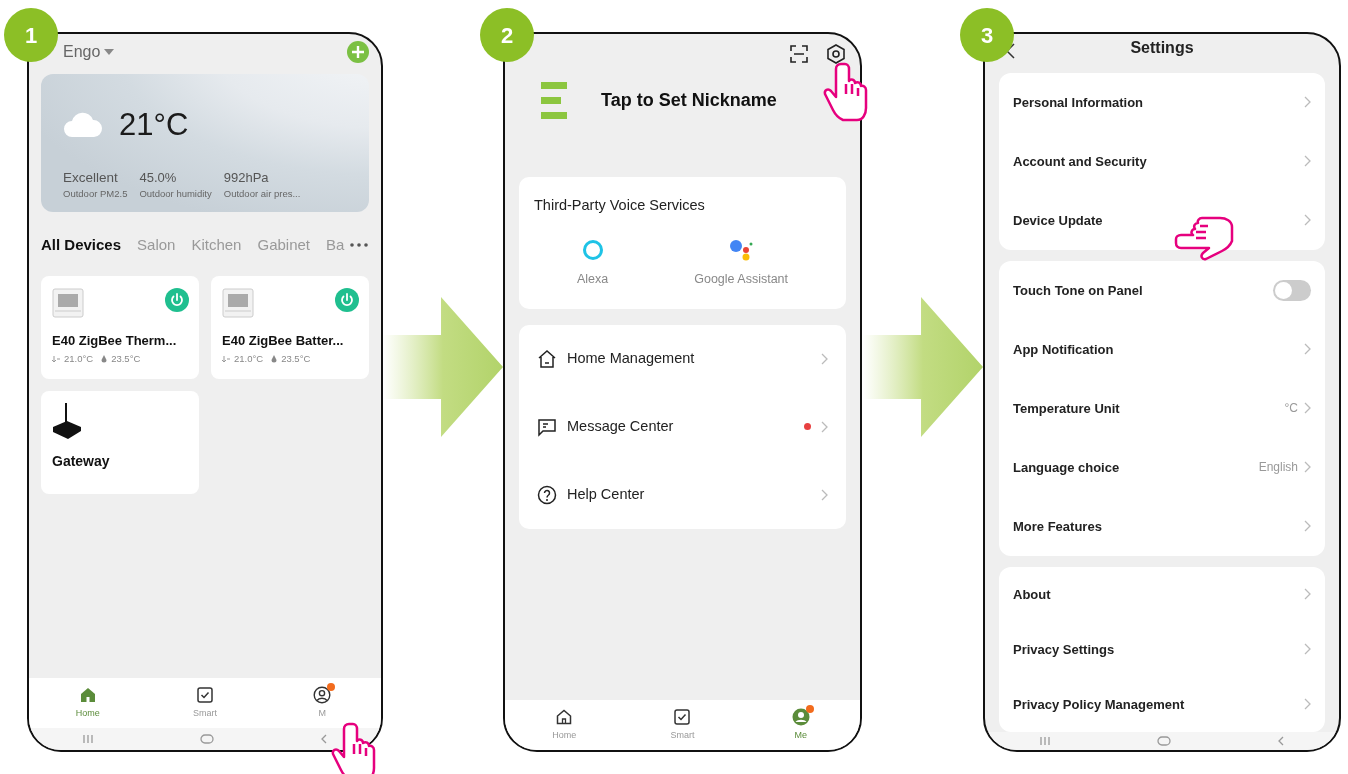 The height and width of the screenshot is (774, 1348). What do you see at coordinates (443, 367) in the screenshot?
I see `right-arrow-icon` at bounding box center [443, 367].